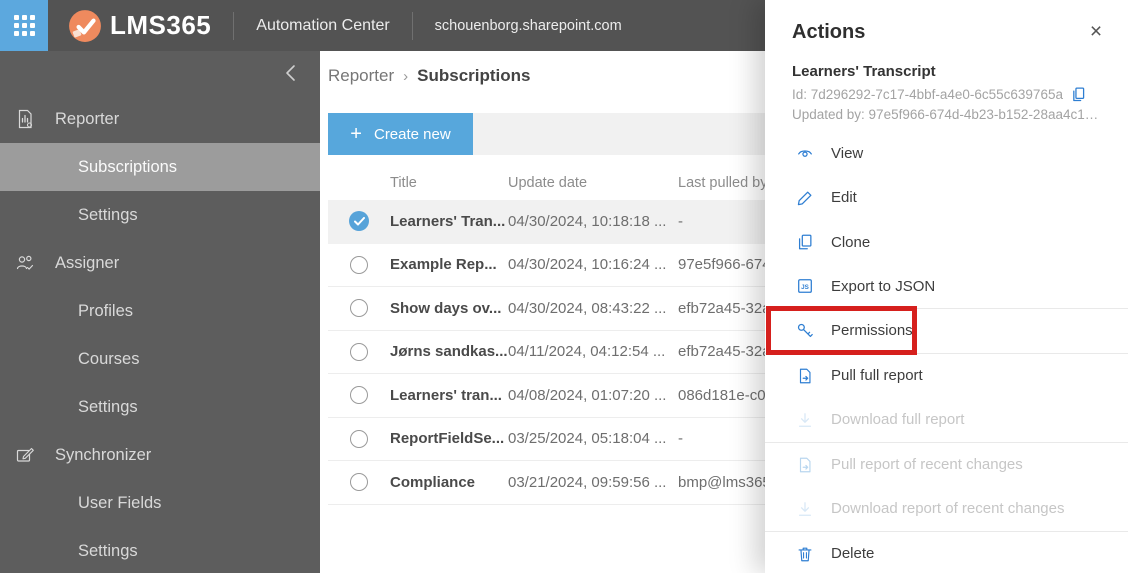 The width and height of the screenshot is (1128, 573). I want to click on edit-icon, so click(804, 198).